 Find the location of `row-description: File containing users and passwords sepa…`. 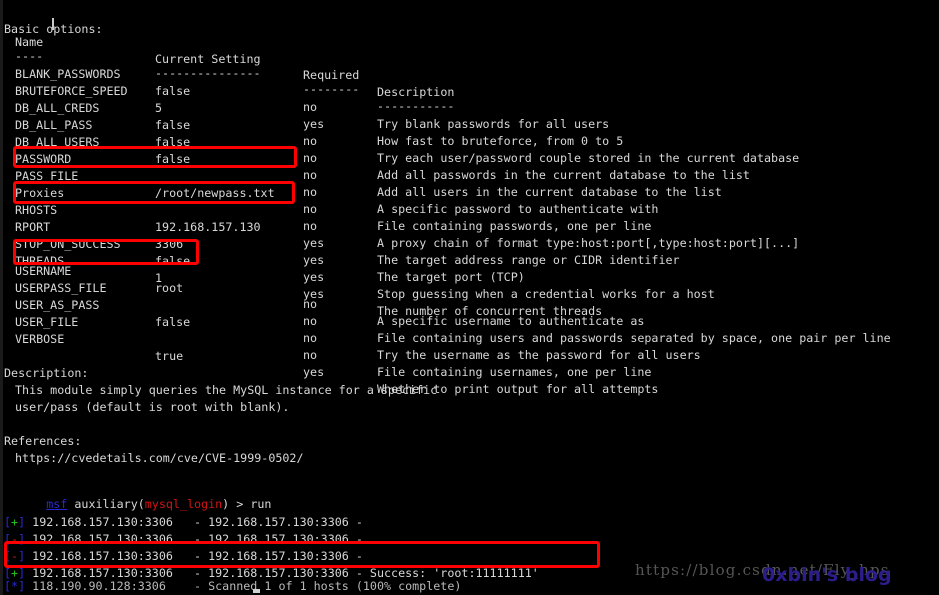

row-description: File containing users and passwords sepa… is located at coordinates (634, 338).